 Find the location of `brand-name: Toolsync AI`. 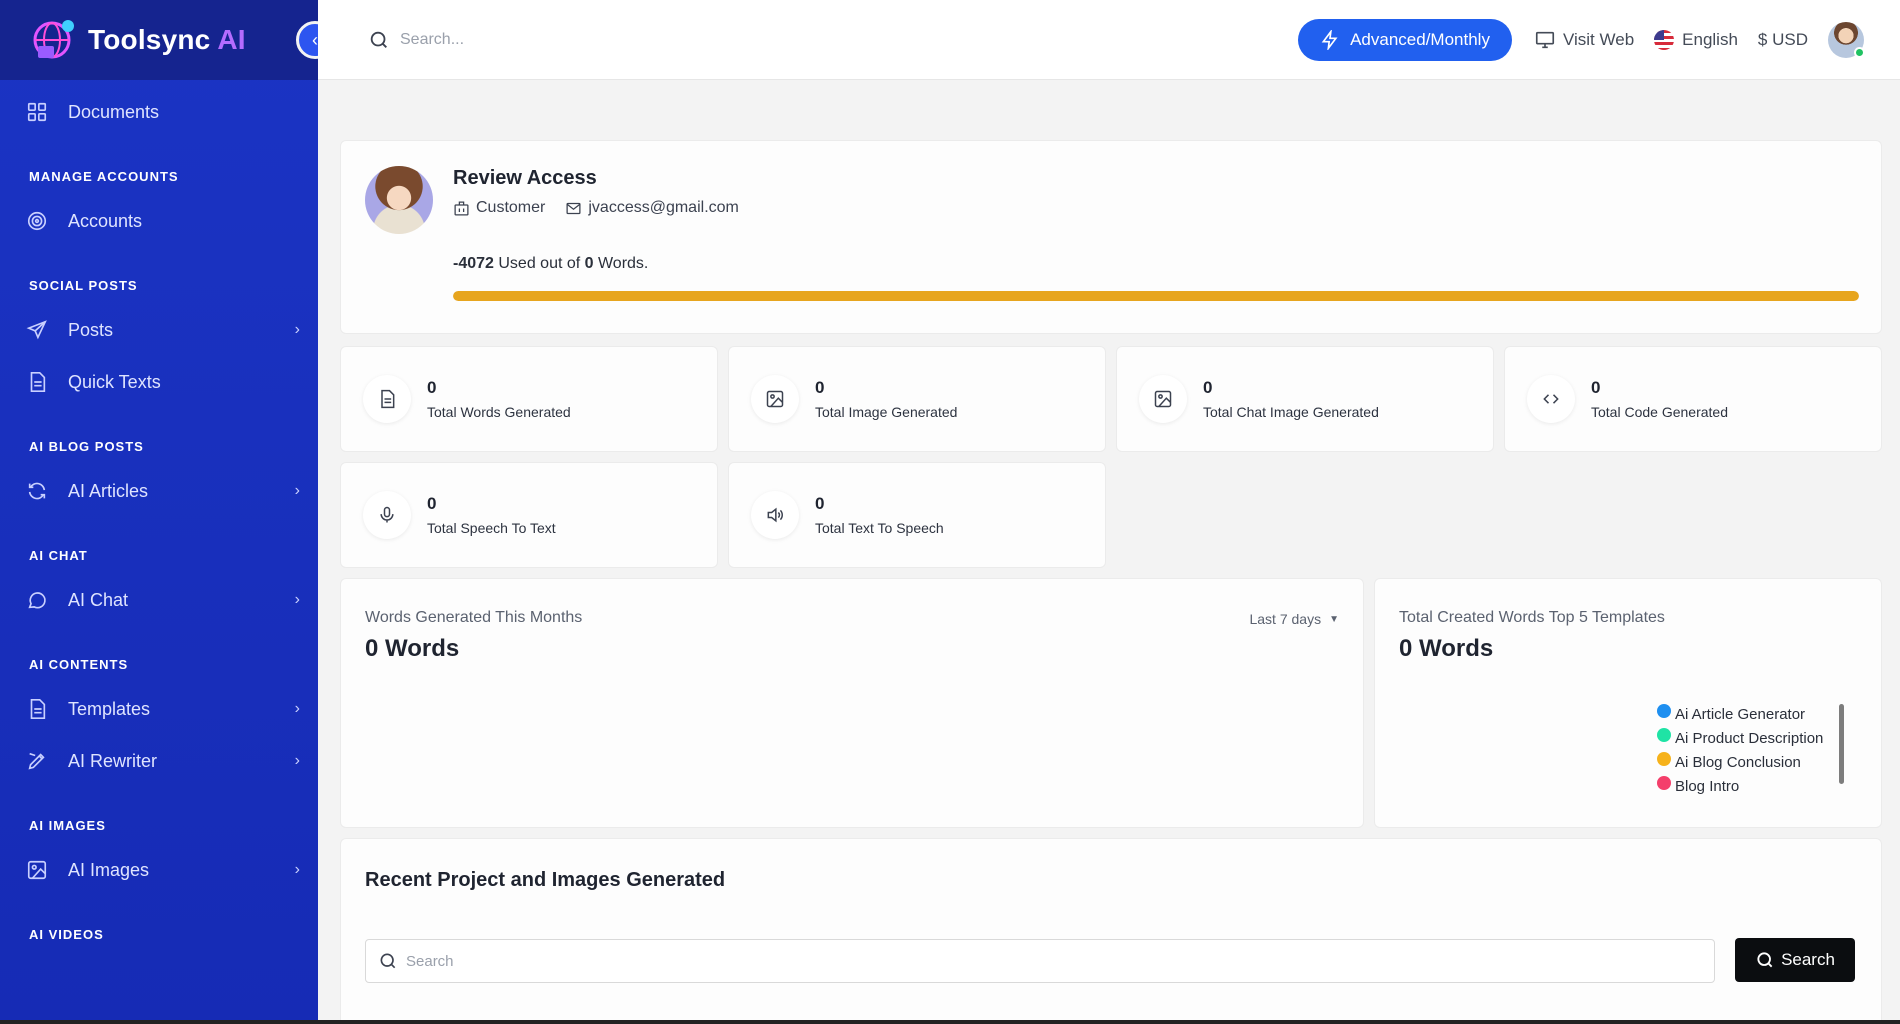

brand-name: Toolsync AI is located at coordinates (167, 39).